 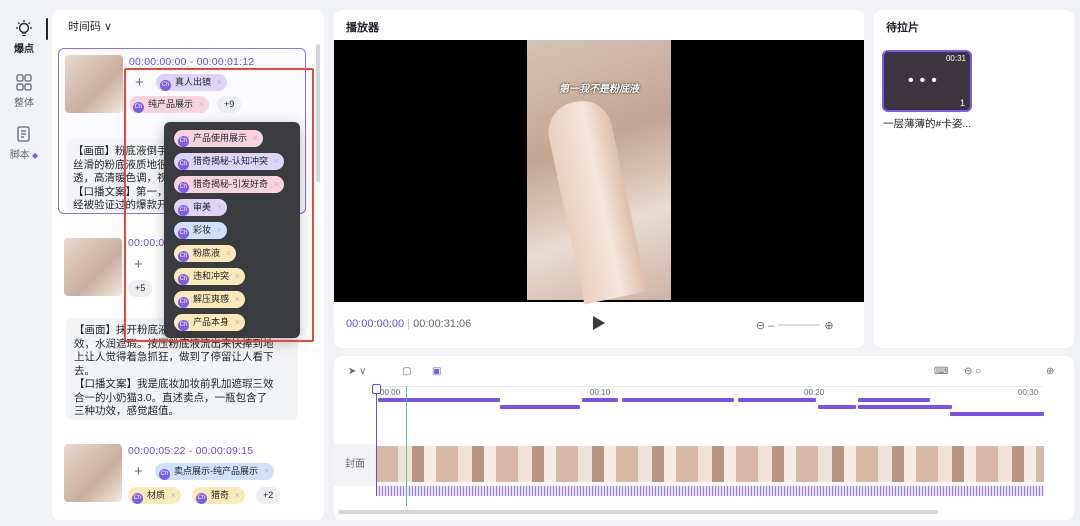 I want to click on desc-line: 三种功效，感觉超值。, so click(x=126, y=411).